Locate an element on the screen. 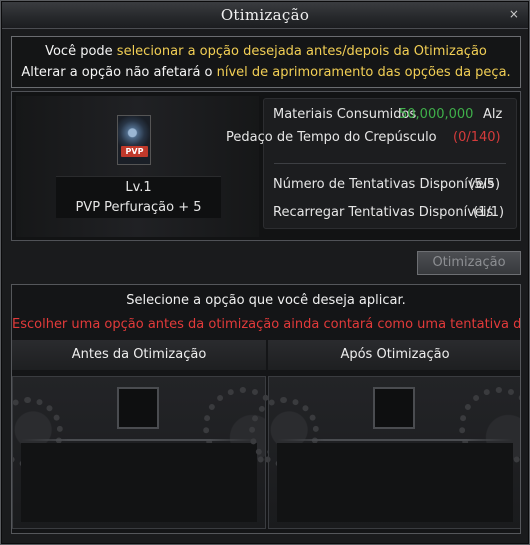  close-icon: × is located at coordinates (514, 14).